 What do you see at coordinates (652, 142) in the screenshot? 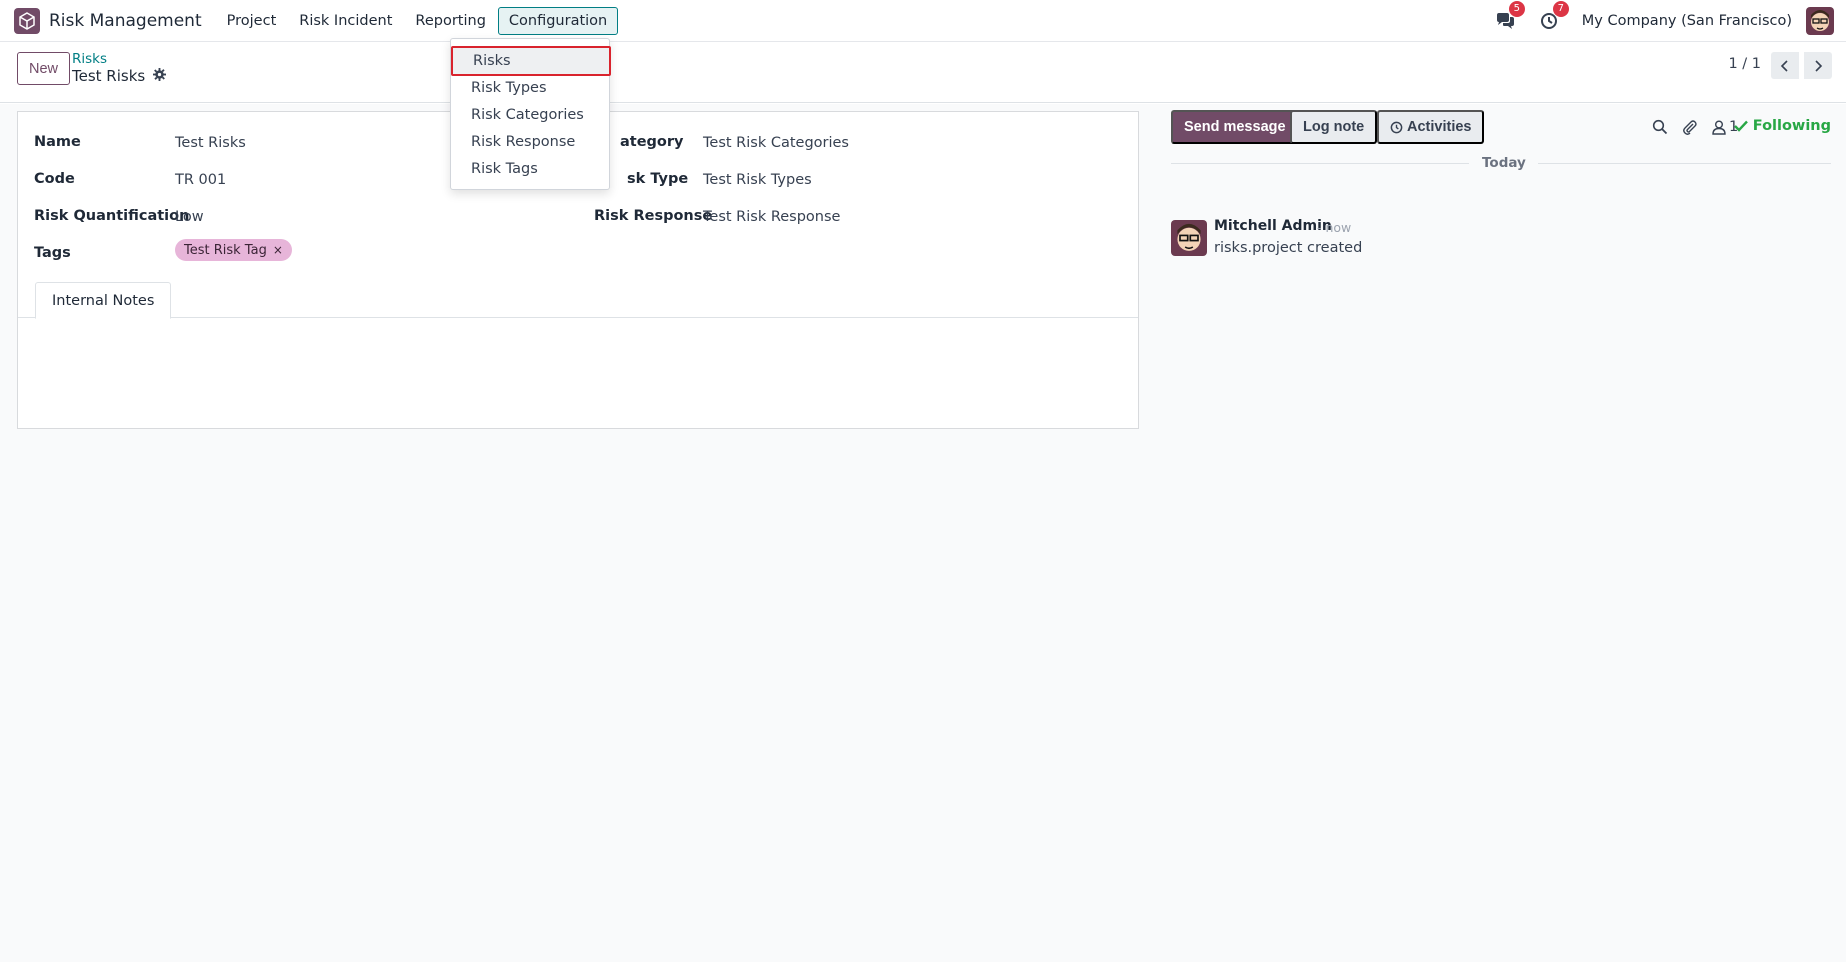
I see `label-category: ategory` at bounding box center [652, 142].